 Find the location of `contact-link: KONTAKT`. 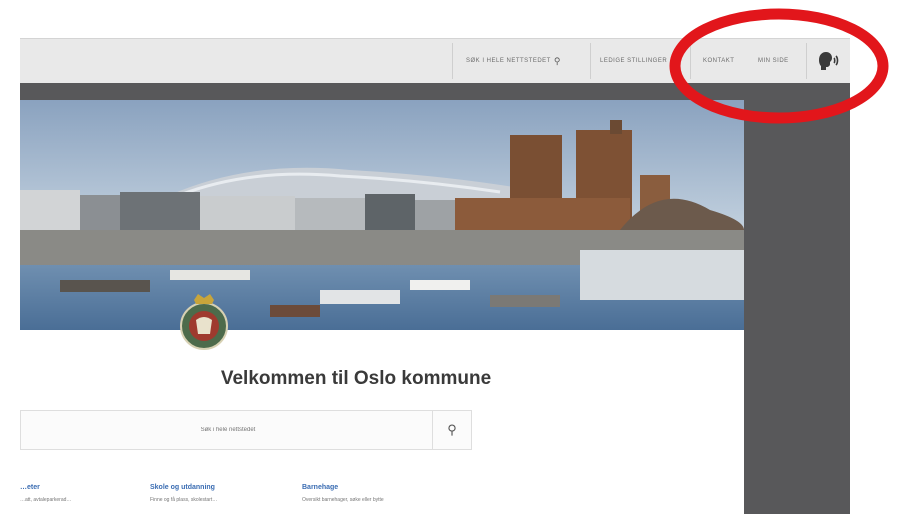

contact-link: KONTAKT is located at coordinates (718, 61).